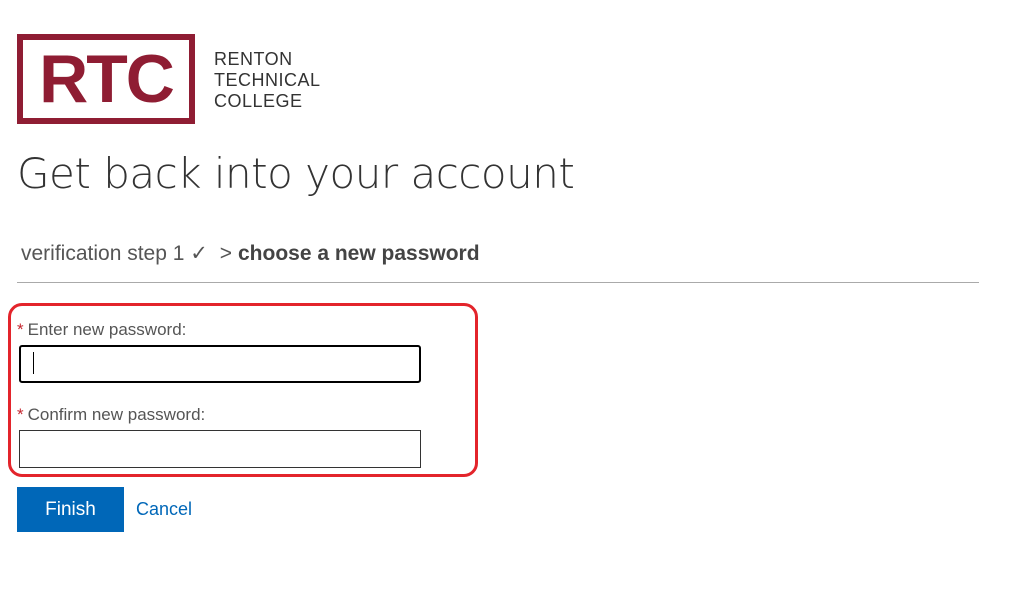  Describe the element at coordinates (33, 363) in the screenshot. I see `text-cursor` at that location.